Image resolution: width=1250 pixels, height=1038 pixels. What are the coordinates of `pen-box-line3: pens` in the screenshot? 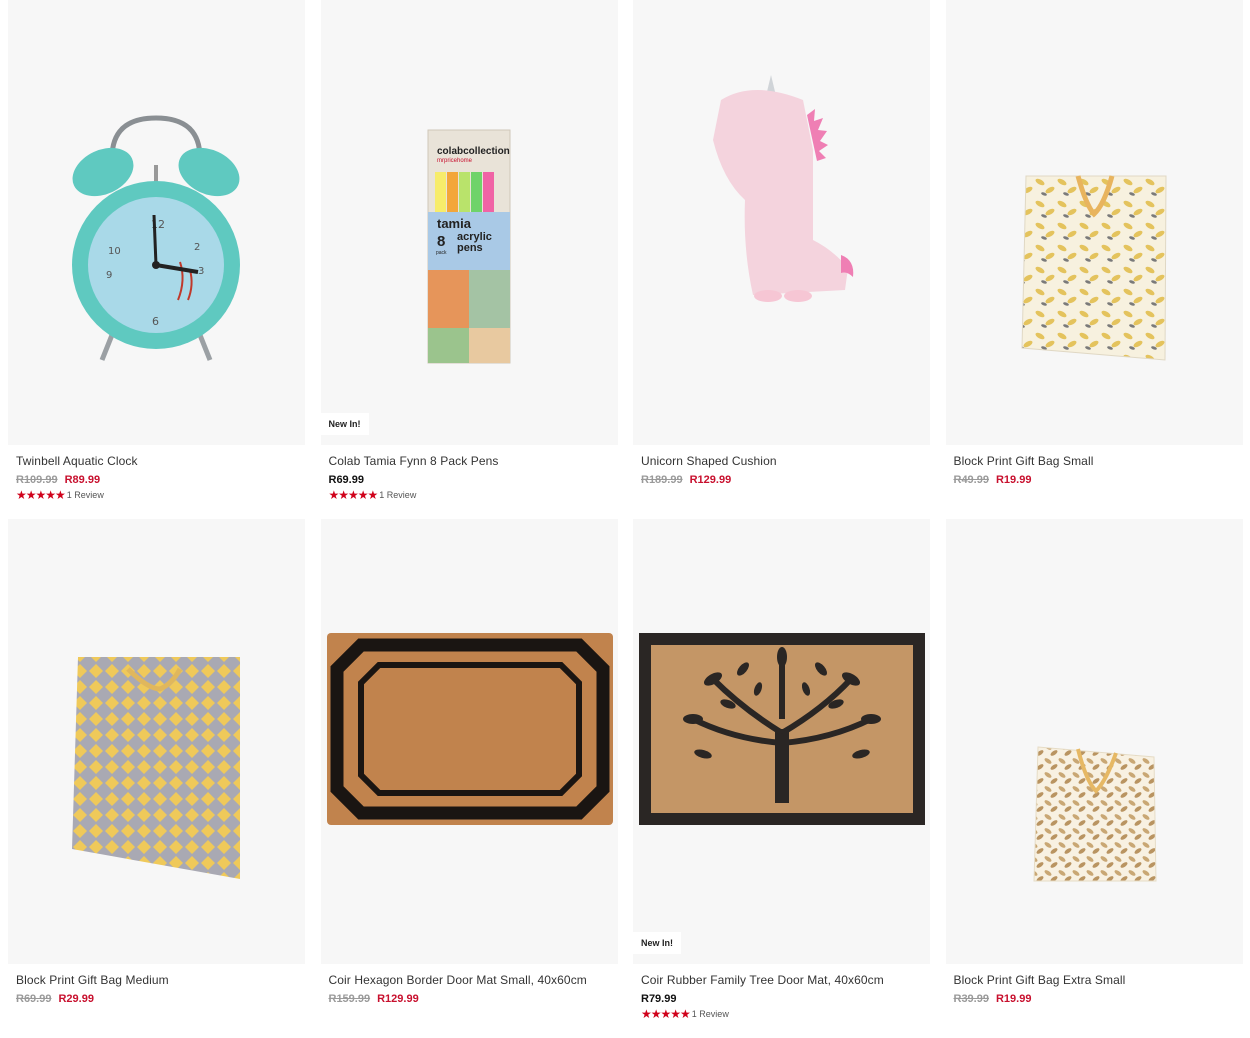 It's located at (470, 248).